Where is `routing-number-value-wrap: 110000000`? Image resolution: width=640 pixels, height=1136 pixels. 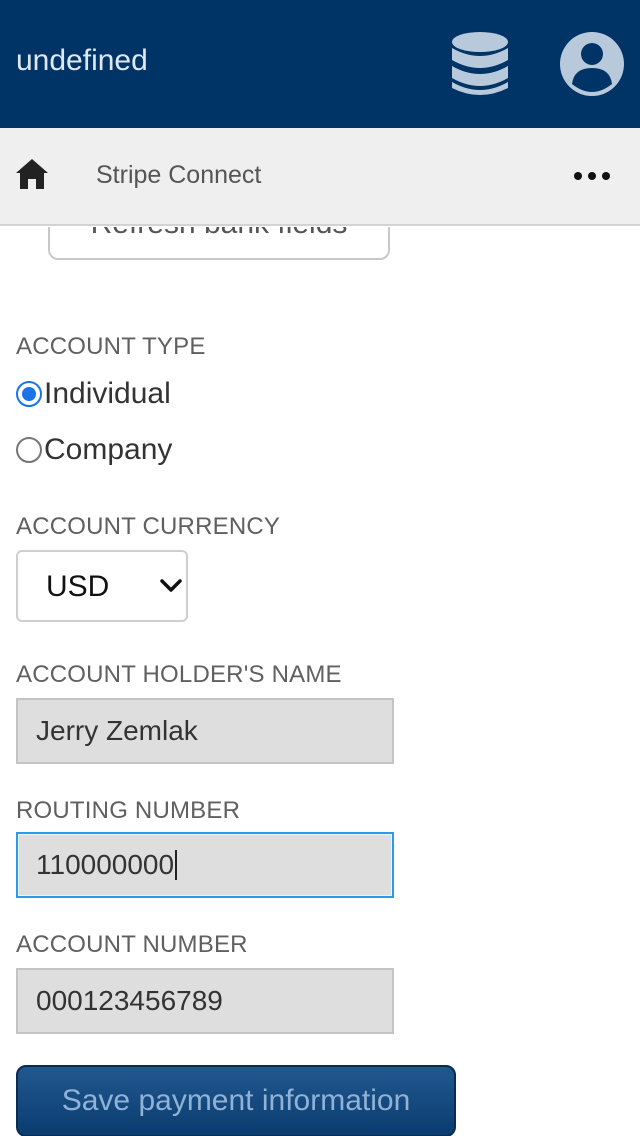 routing-number-value-wrap: 110000000 is located at coordinates (107, 865).